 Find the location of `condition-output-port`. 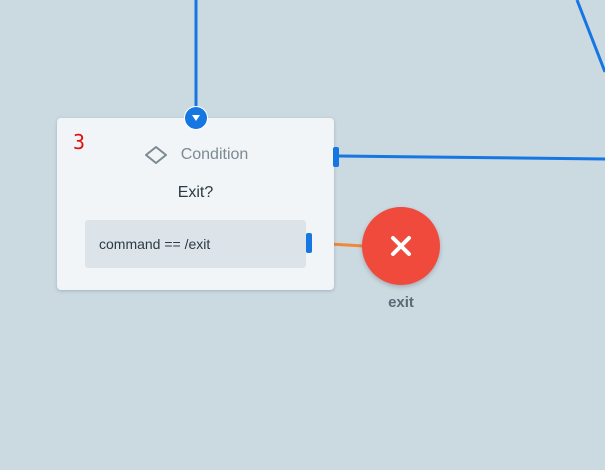

condition-output-port is located at coordinates (309, 243).